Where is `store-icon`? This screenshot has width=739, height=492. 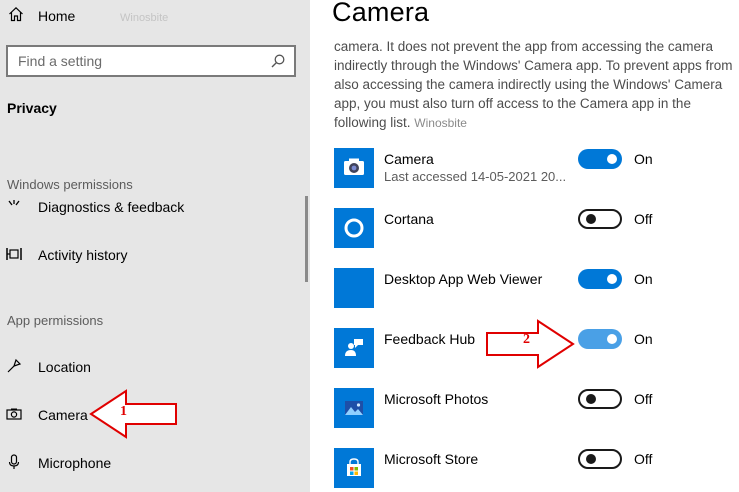
store-icon is located at coordinates (354, 468).